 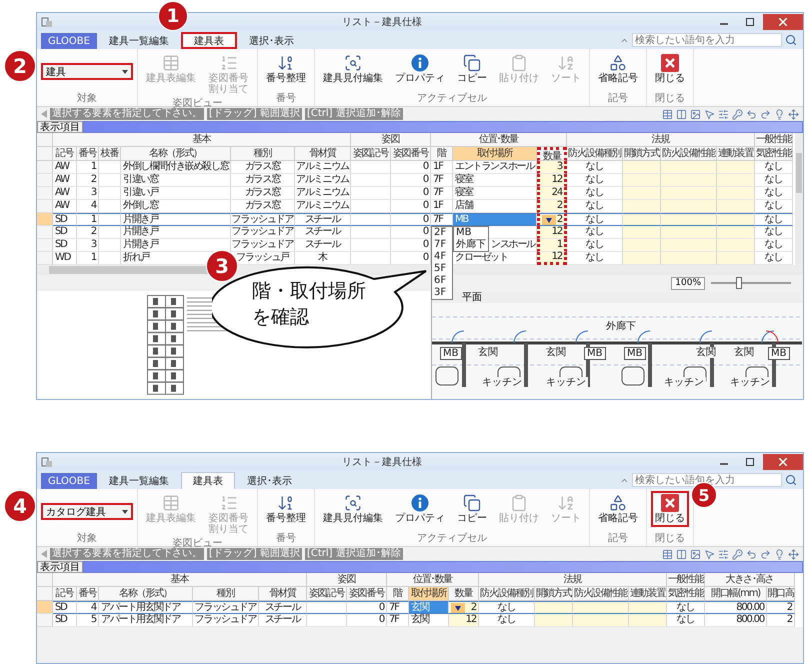 What do you see at coordinates (87, 511) in the screenshot?
I see `target-dropdown: カタログ建具` at bounding box center [87, 511].